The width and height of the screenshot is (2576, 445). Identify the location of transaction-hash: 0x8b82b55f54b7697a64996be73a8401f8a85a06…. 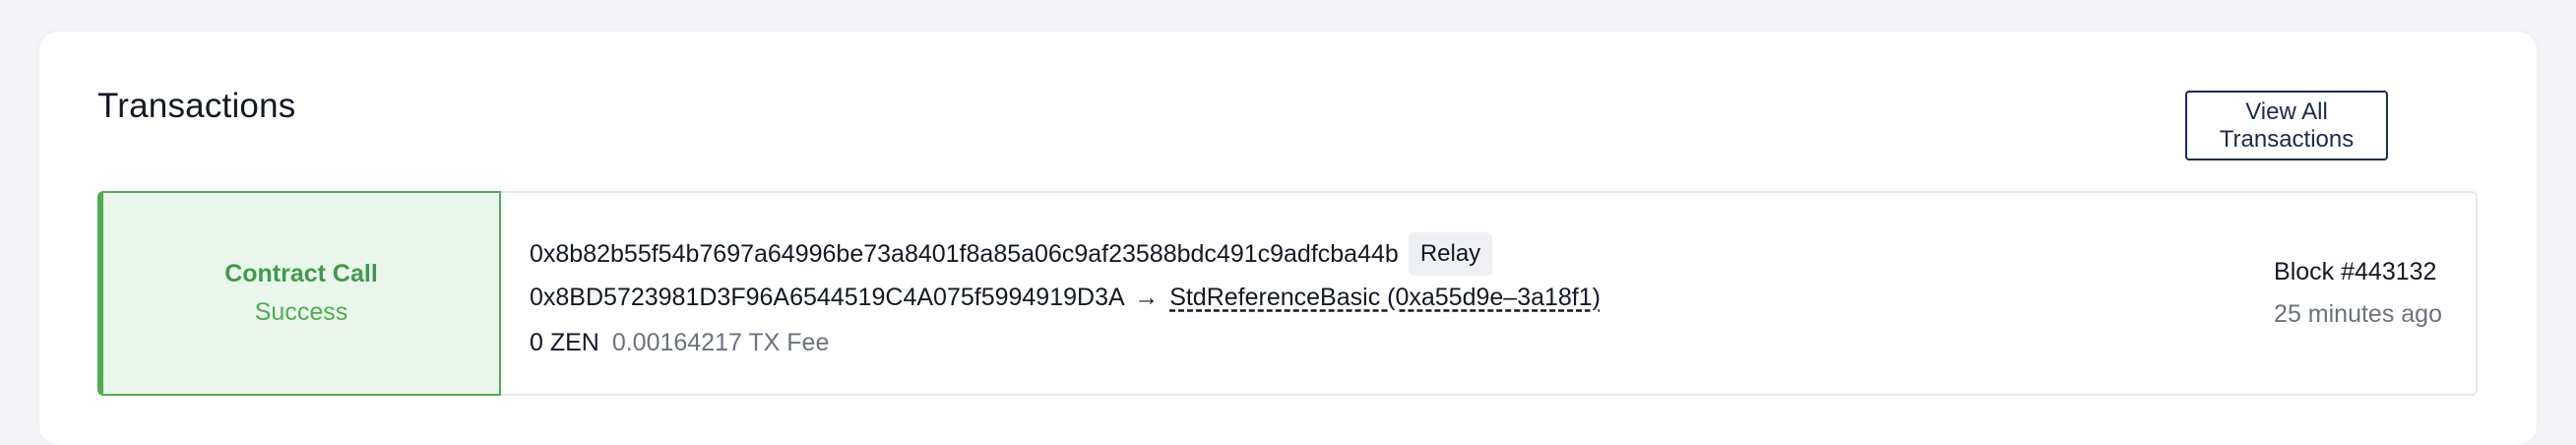
(964, 254).